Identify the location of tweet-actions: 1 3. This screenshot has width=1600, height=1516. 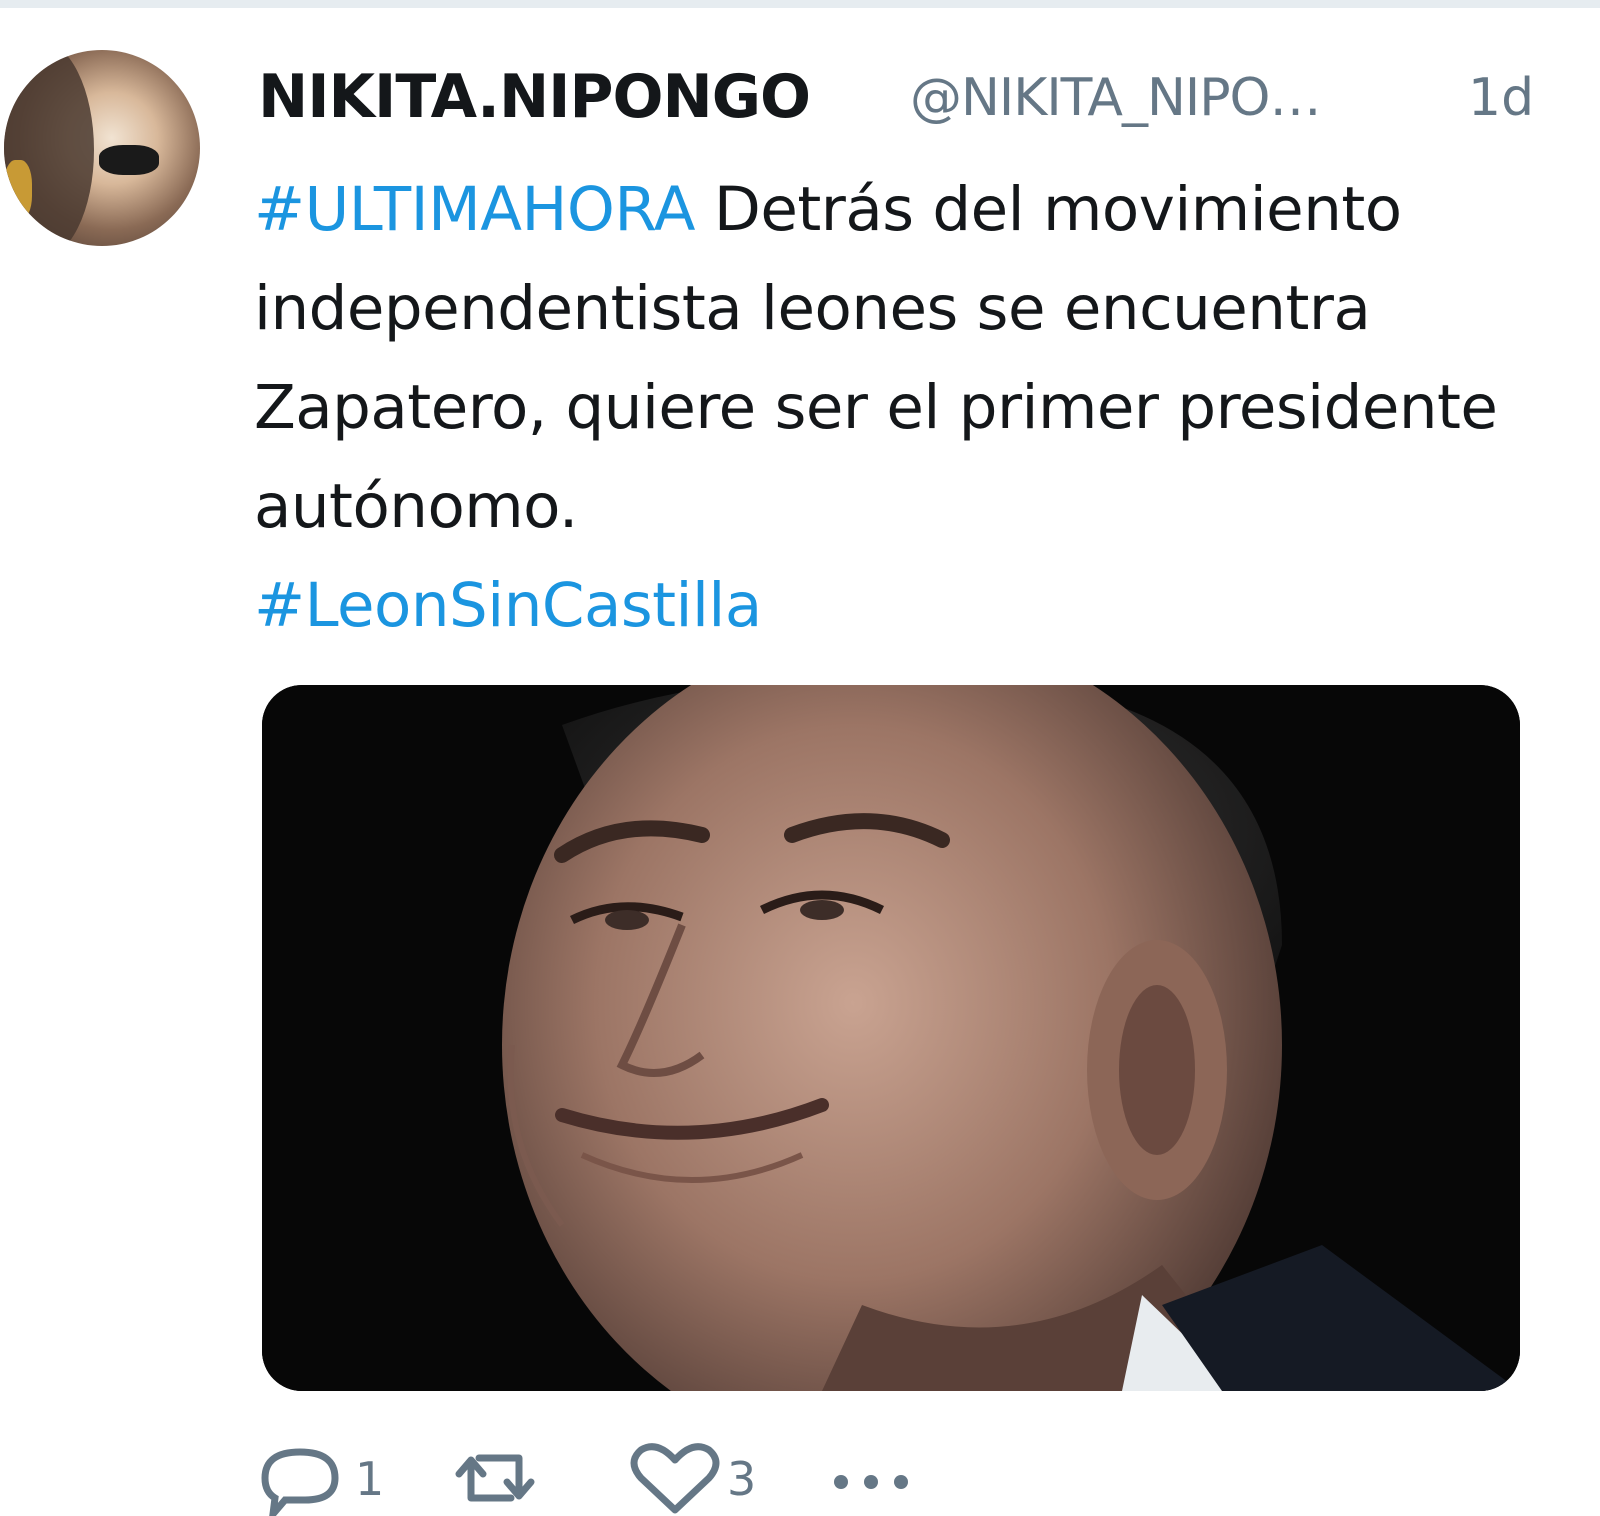
(705, 1477).